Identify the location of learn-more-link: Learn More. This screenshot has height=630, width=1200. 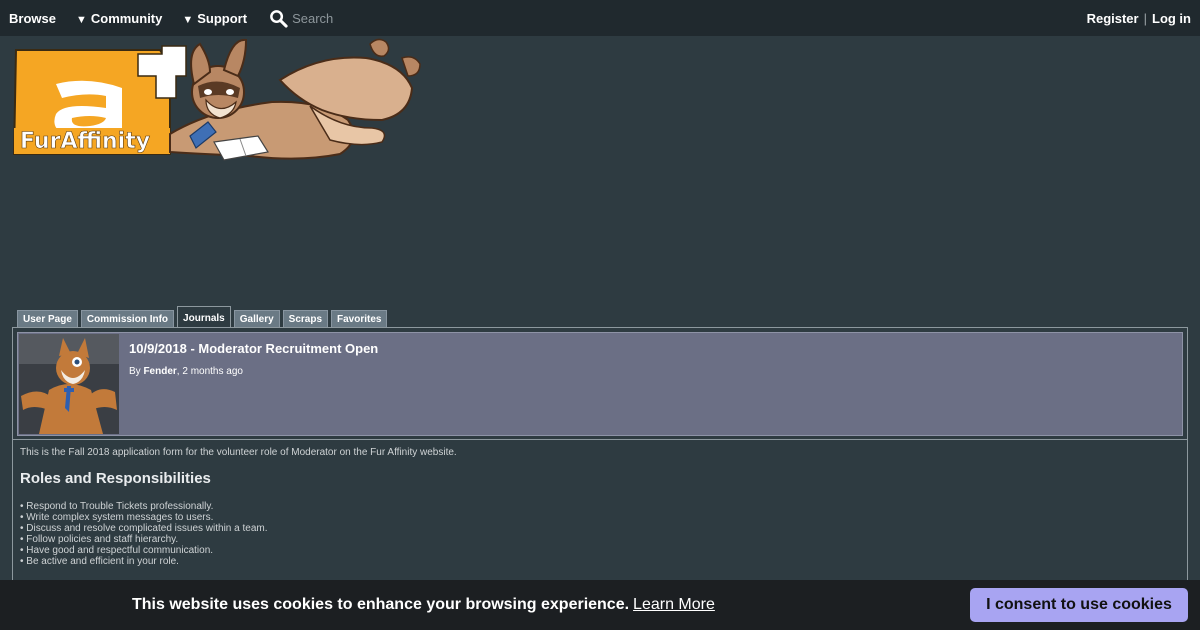
(674, 604).